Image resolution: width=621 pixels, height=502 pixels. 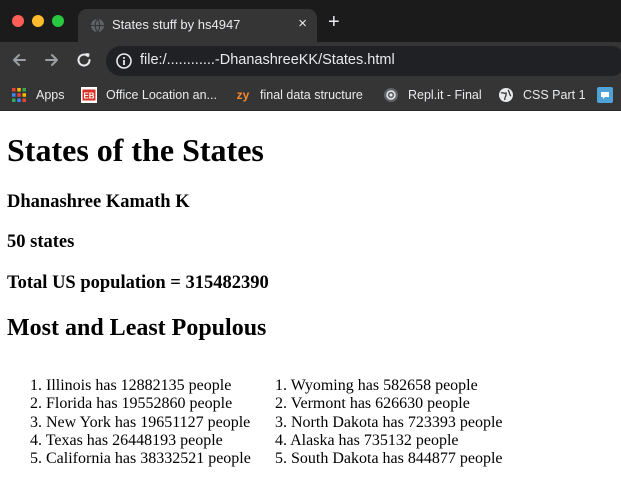 What do you see at coordinates (176, 24) in the screenshot?
I see `tab-title: States stuff by hs4947` at bounding box center [176, 24].